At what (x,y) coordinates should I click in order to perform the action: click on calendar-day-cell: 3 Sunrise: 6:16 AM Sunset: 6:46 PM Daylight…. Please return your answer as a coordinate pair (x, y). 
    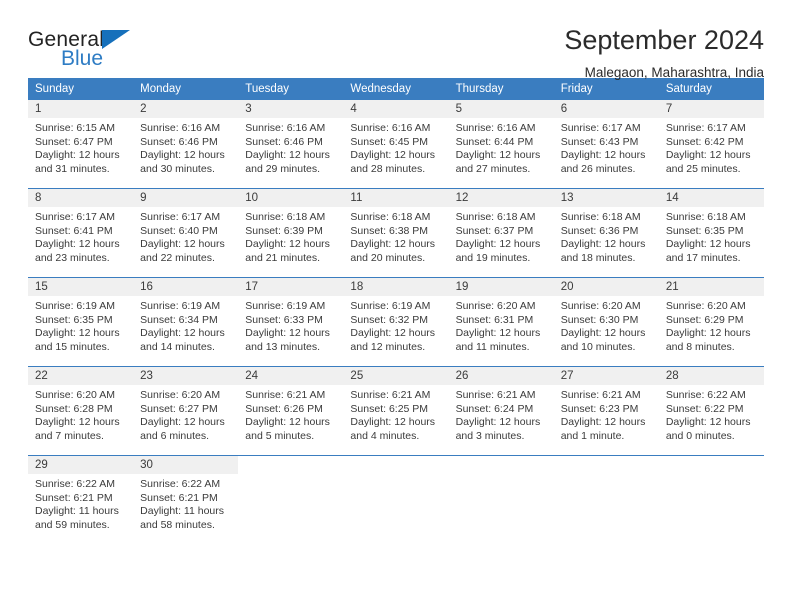
    Looking at the image, I should click on (291, 144).